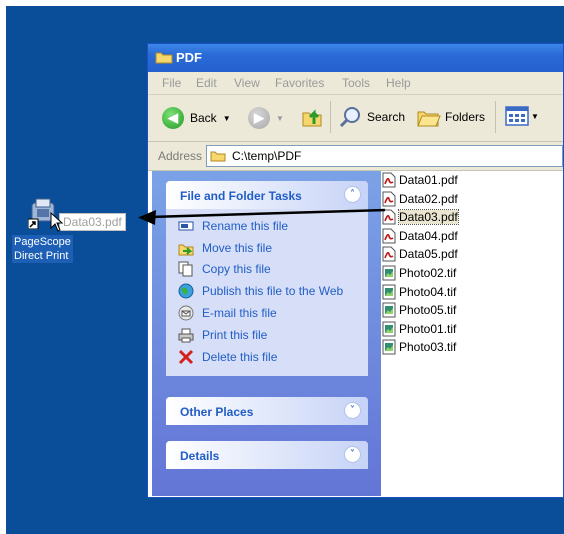 The height and width of the screenshot is (534, 564). I want to click on file-name: Data02.pdf, so click(428, 198).